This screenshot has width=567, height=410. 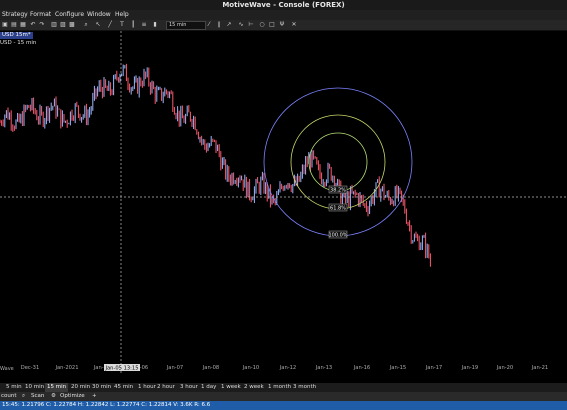 What do you see at coordinates (53, 396) in the screenshot?
I see `gear-icon: ⚙` at bounding box center [53, 396].